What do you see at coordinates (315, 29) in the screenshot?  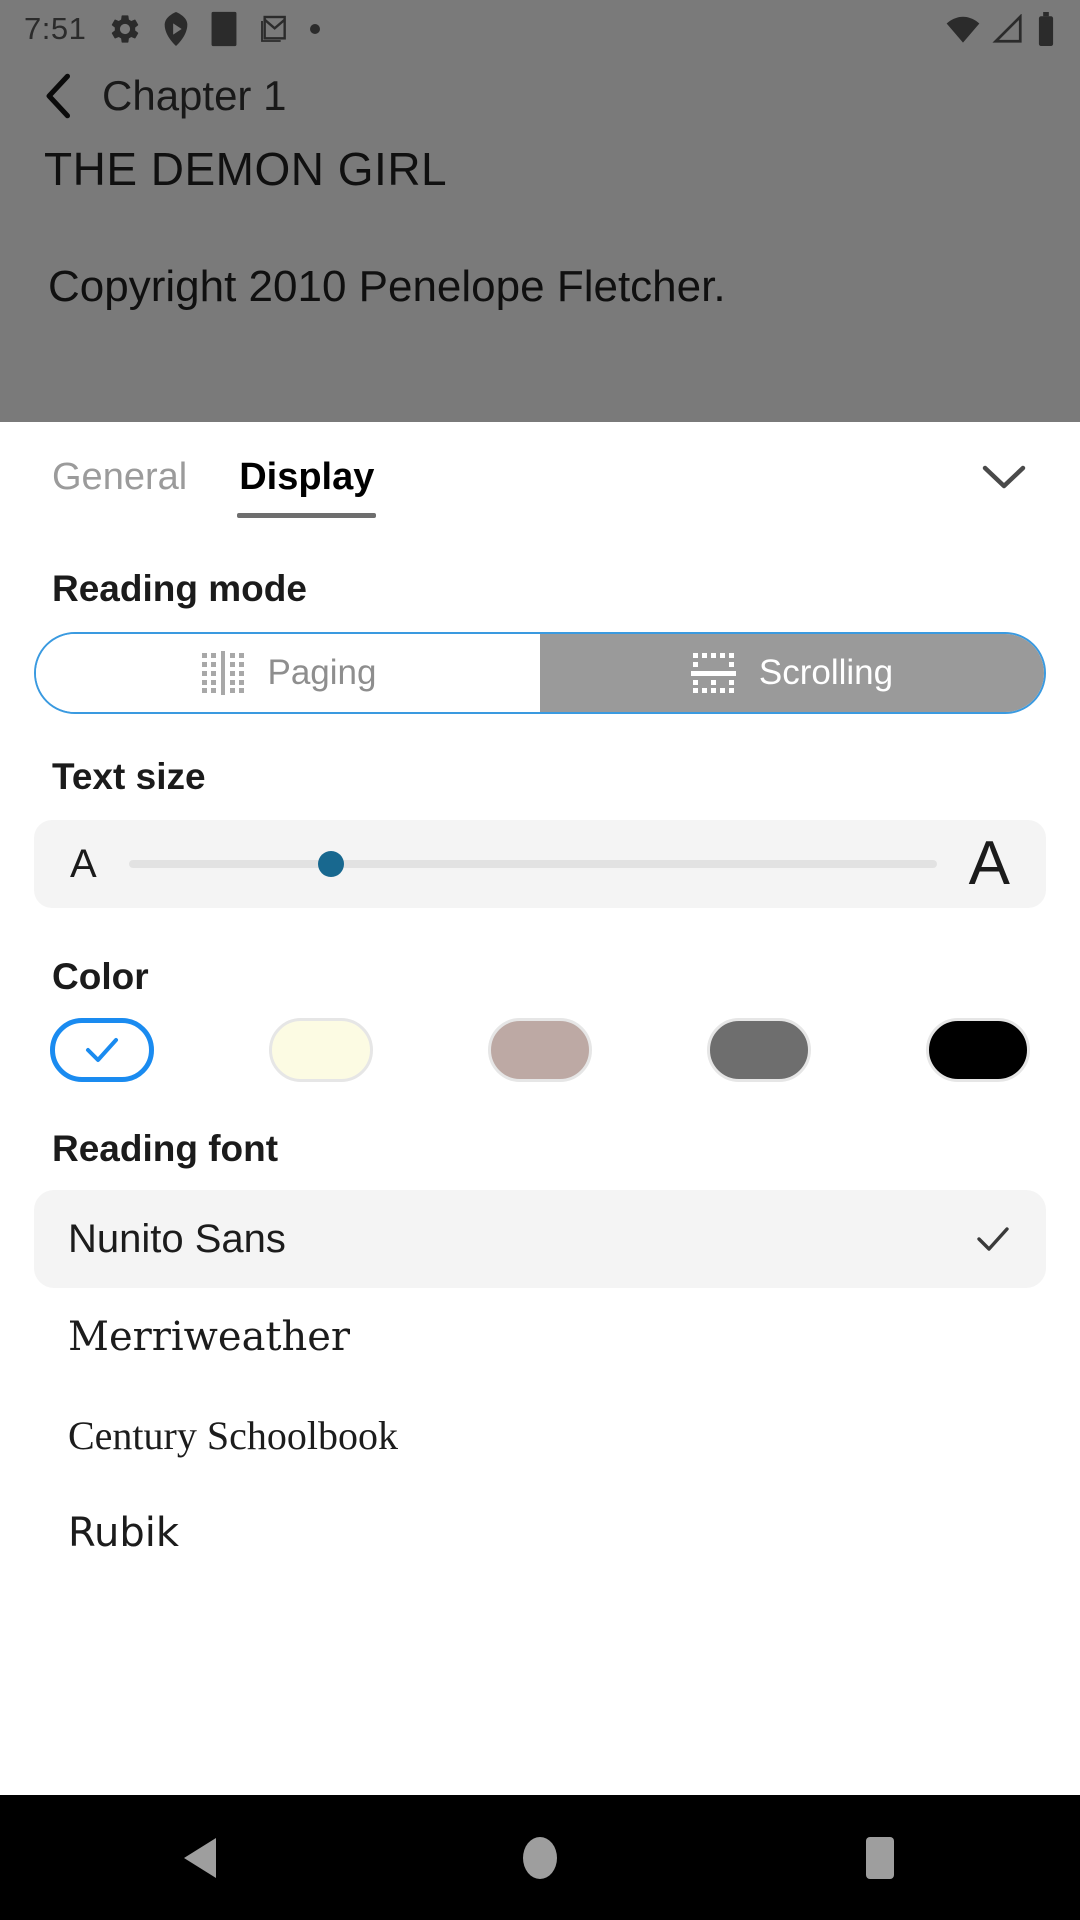 I see `dot-icon` at bounding box center [315, 29].